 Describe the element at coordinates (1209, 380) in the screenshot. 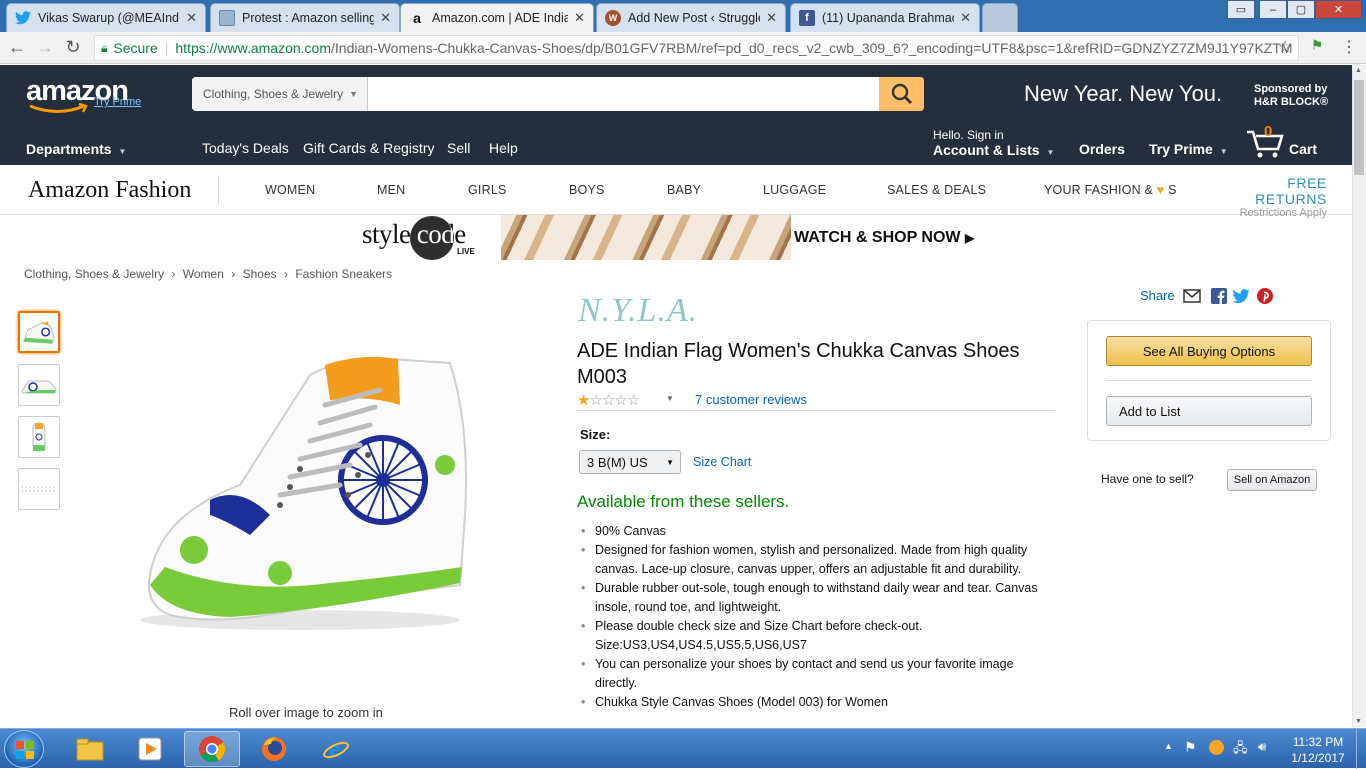

I see `divider` at that location.